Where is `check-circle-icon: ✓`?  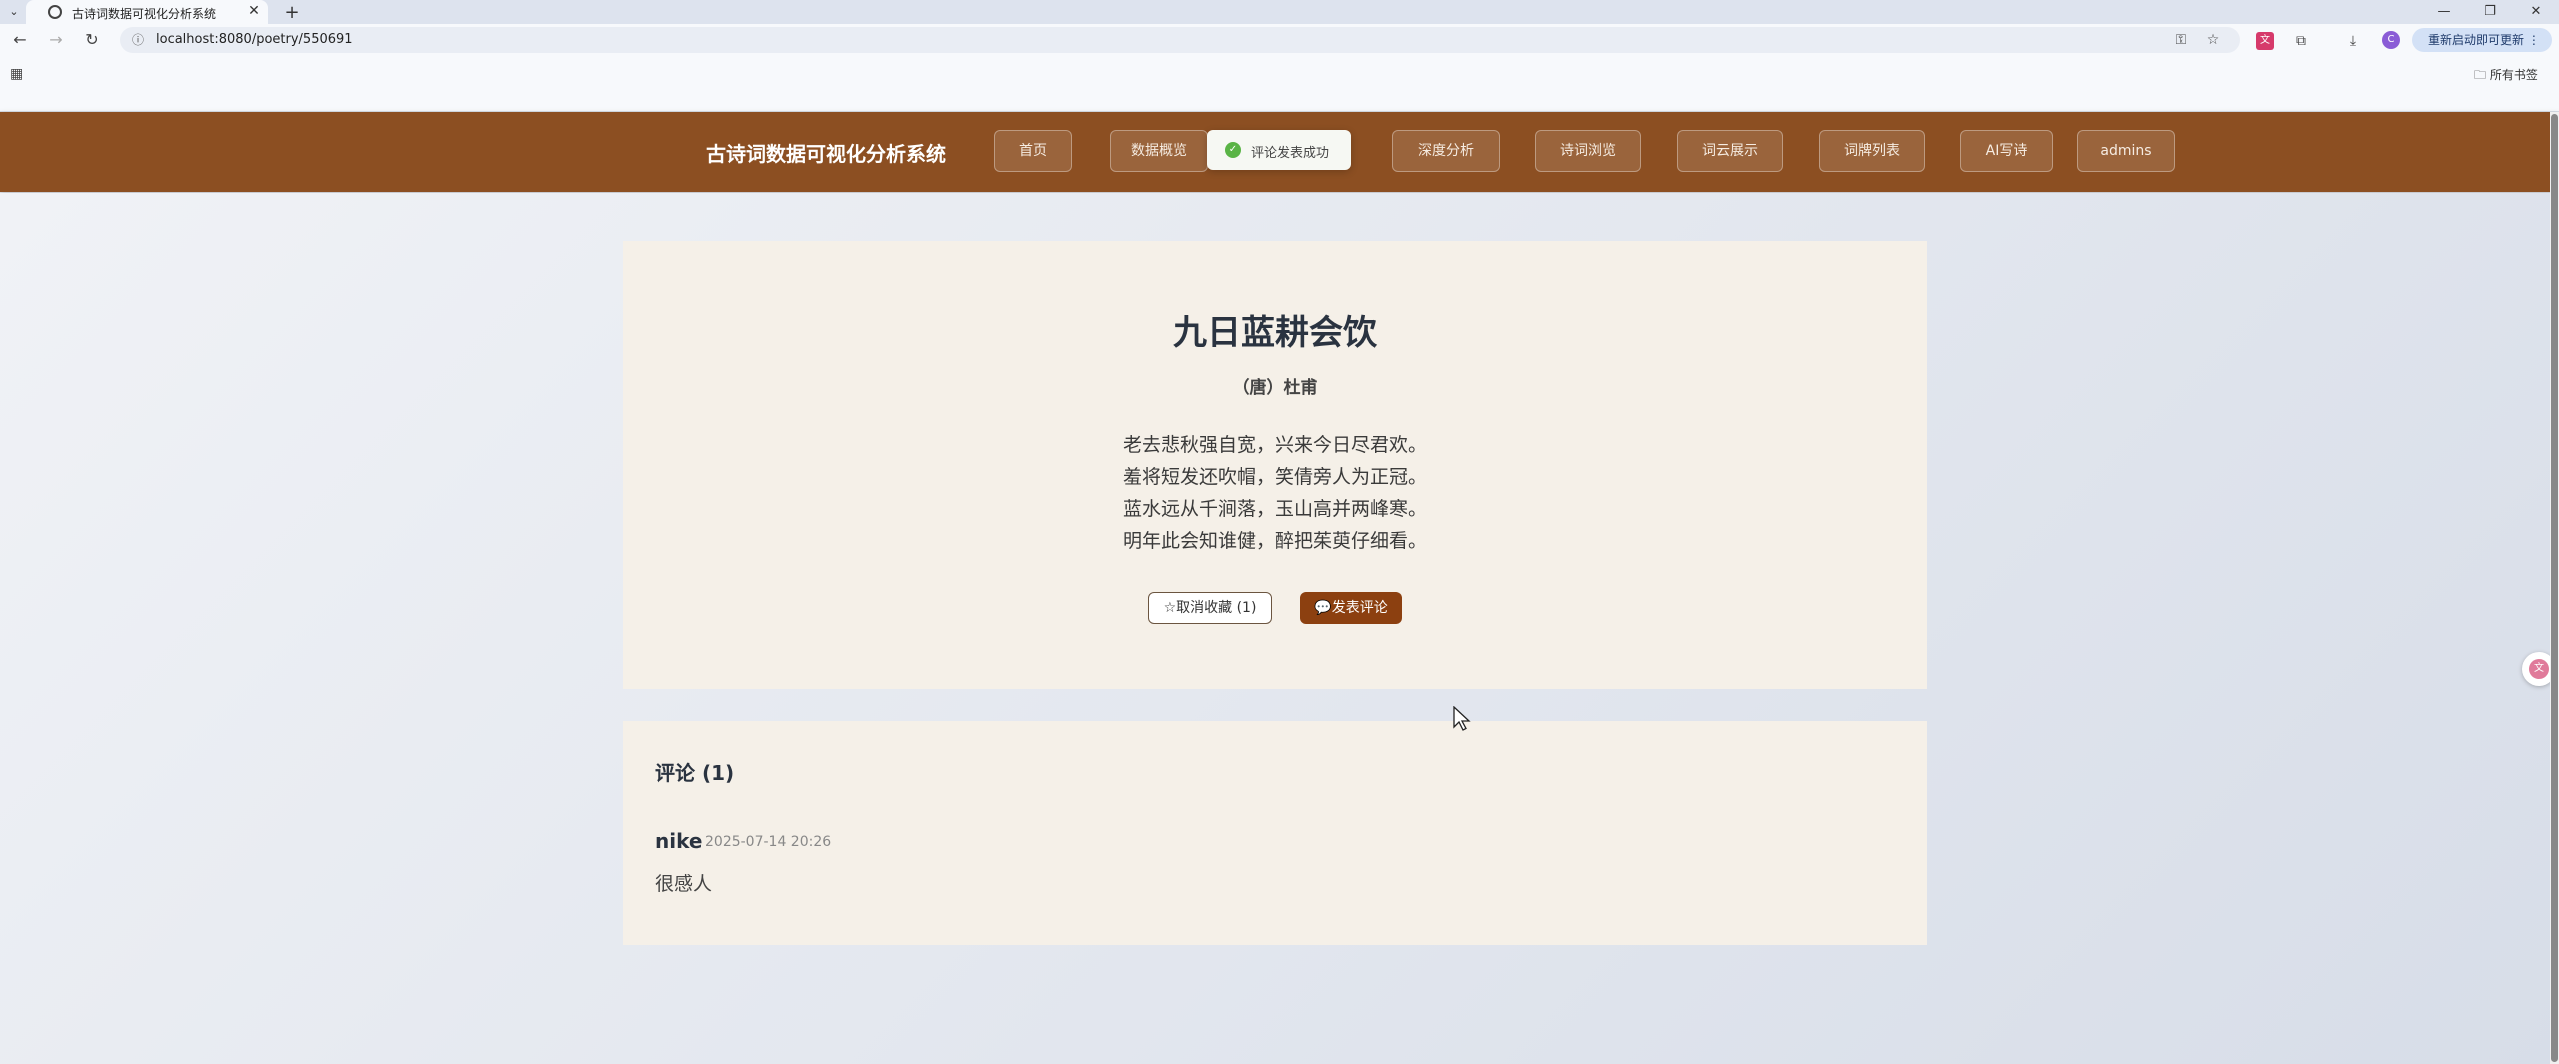
check-circle-icon: ✓ is located at coordinates (1233, 150).